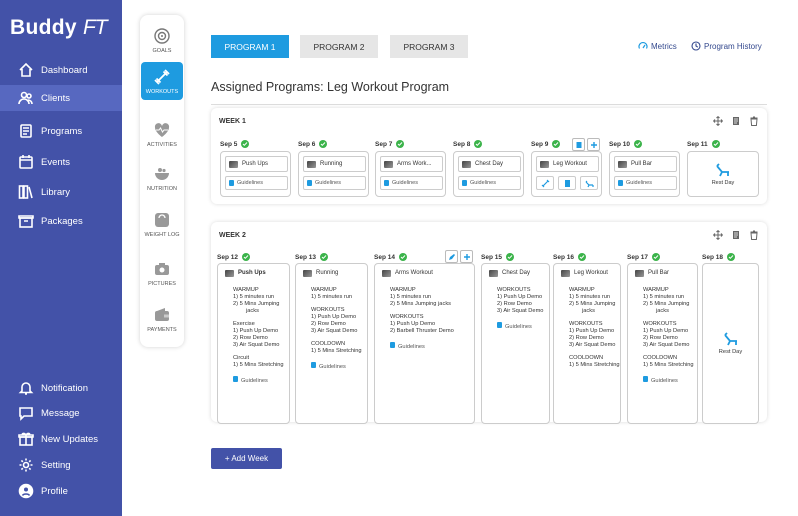 The height and width of the screenshot is (516, 798). What do you see at coordinates (162, 273) in the screenshot?
I see `subnav-pictures: PICTURES` at bounding box center [162, 273].